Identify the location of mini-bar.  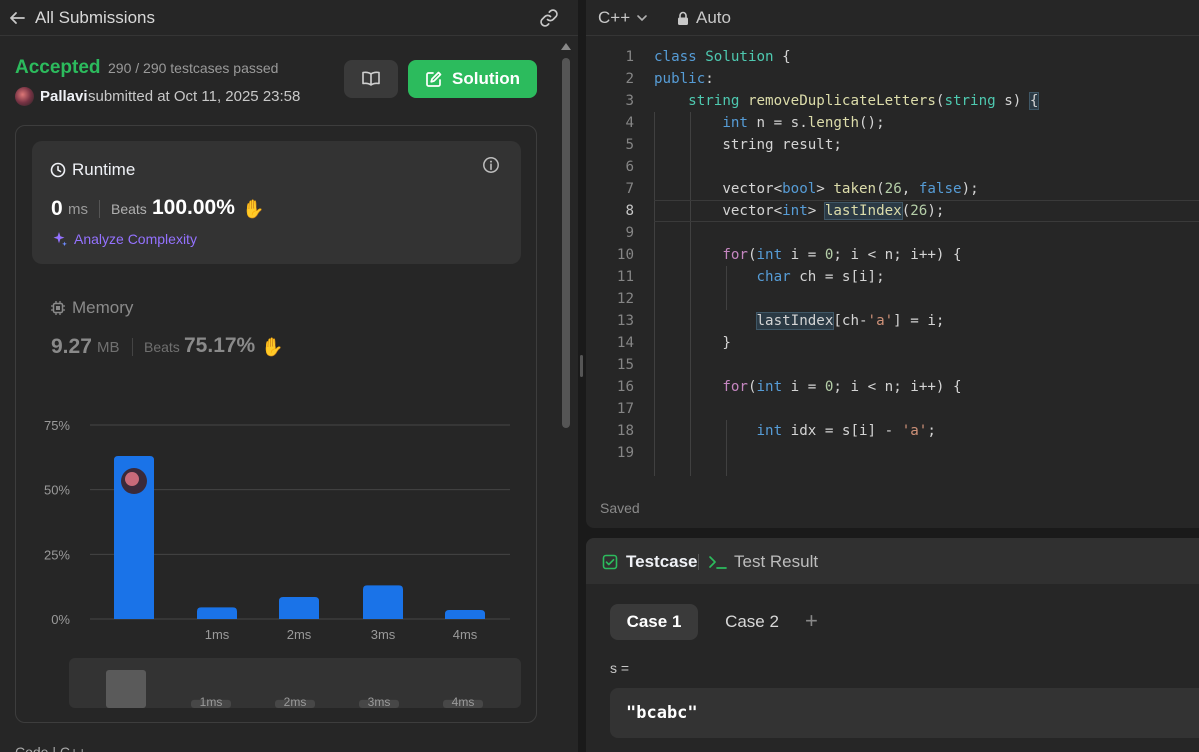
(126, 689).